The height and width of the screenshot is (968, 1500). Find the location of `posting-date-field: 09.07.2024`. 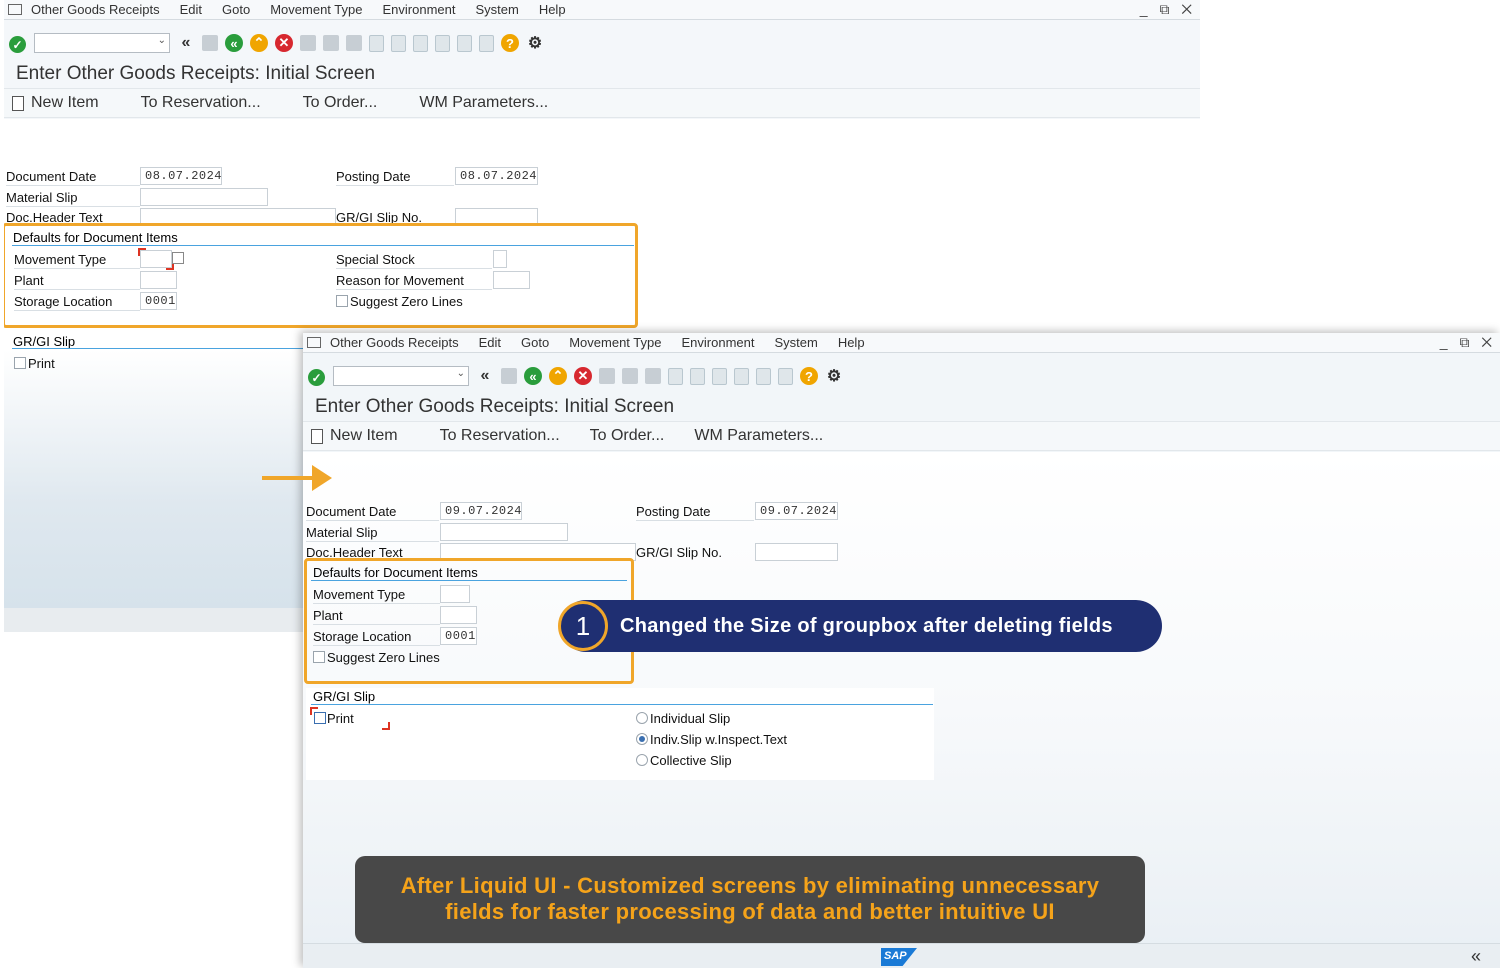

posting-date-field: 09.07.2024 is located at coordinates (796, 511).